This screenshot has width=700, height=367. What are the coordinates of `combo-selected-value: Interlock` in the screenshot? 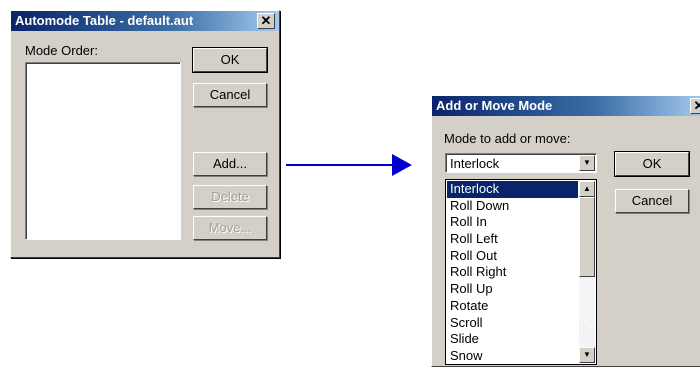 It's located at (475, 163).